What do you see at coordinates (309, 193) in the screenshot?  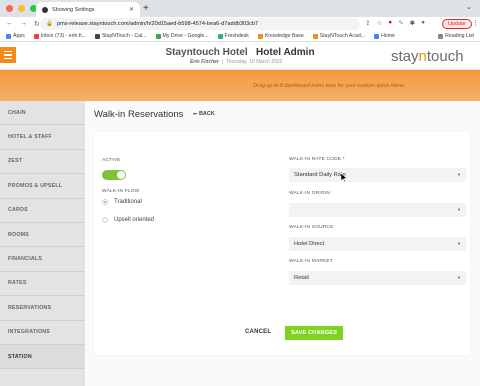 I see `origin-label: WALK-IN ORIGIN` at bounding box center [309, 193].